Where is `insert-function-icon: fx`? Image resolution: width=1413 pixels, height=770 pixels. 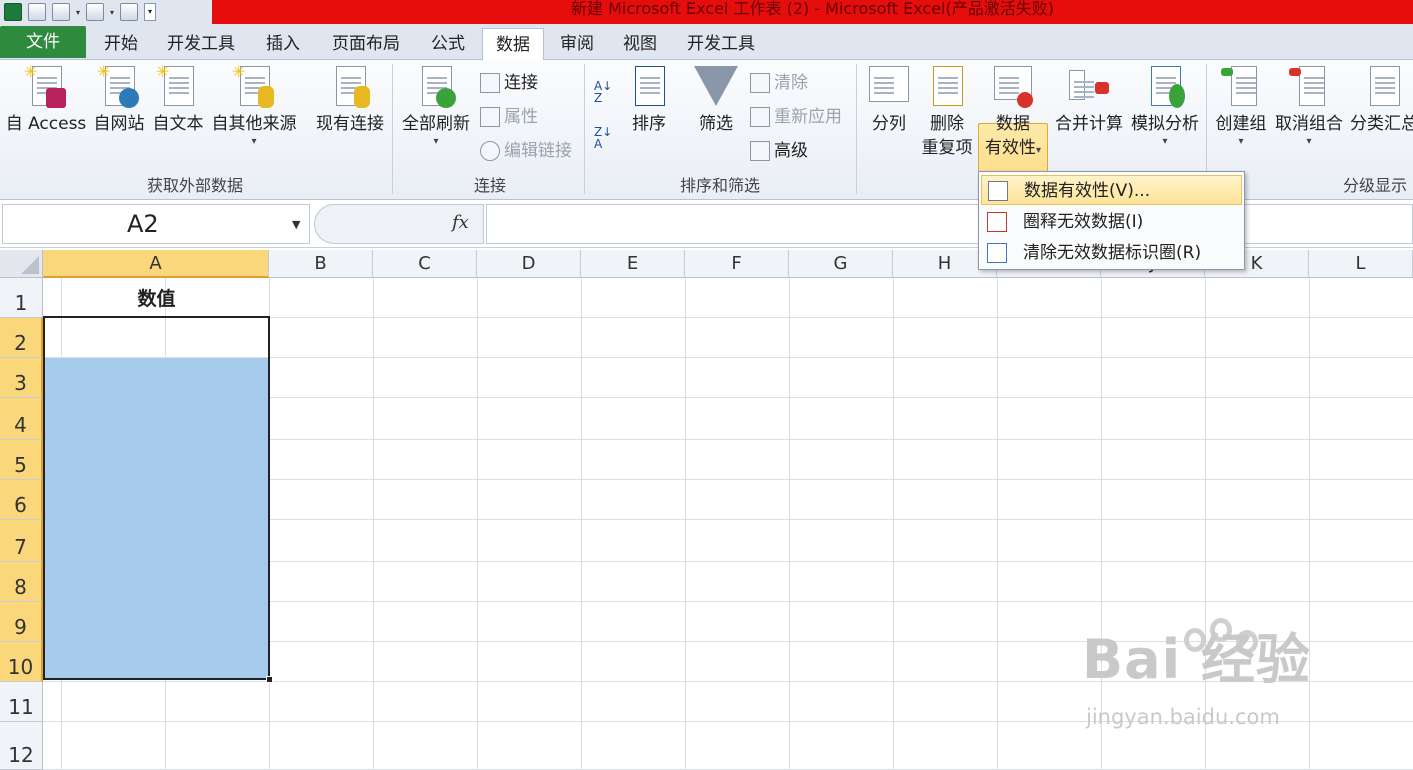
insert-function-icon: fx is located at coordinates (460, 222).